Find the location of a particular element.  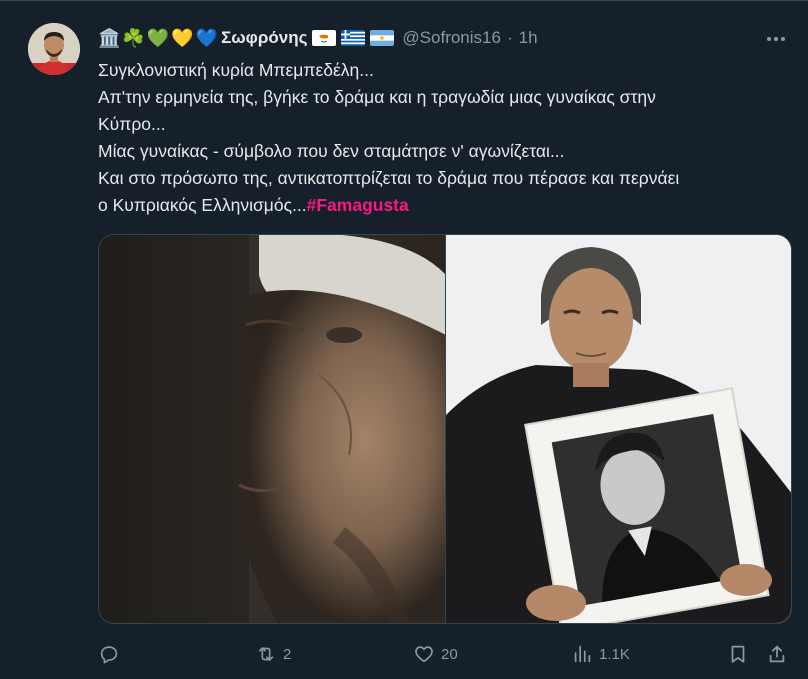

avatar is located at coordinates (54, 49).